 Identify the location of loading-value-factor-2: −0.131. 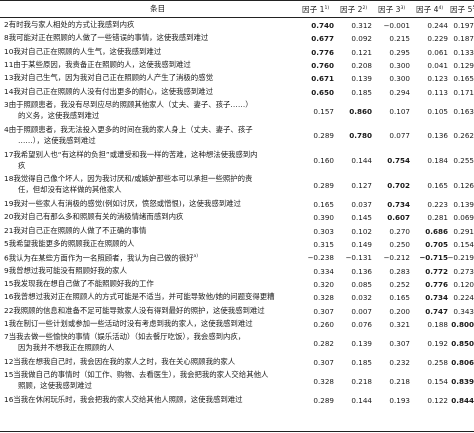
(358, 258).